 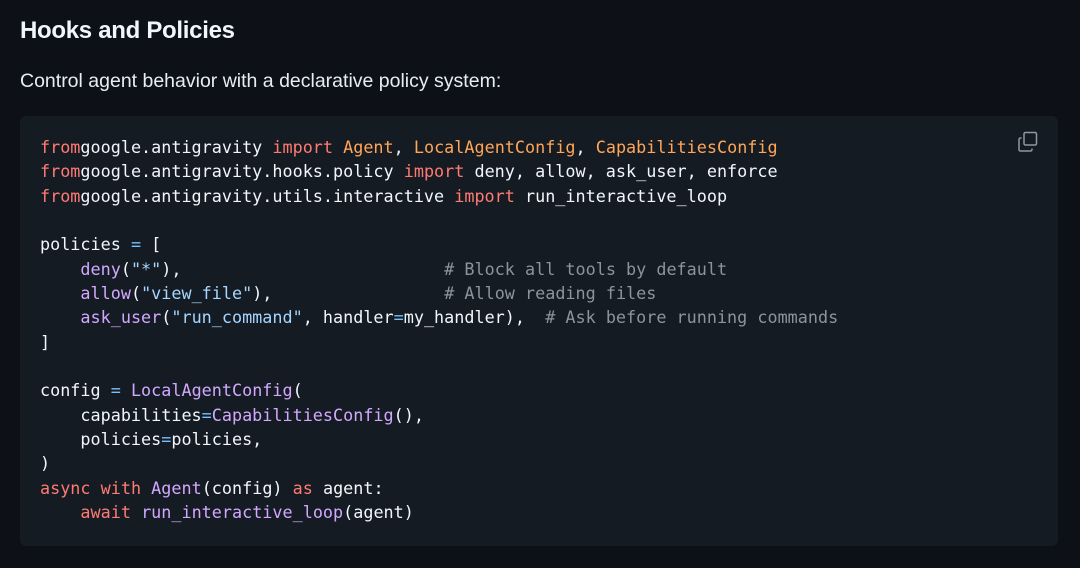 What do you see at coordinates (45, 341) in the screenshot?
I see `code-line: ]` at bounding box center [45, 341].